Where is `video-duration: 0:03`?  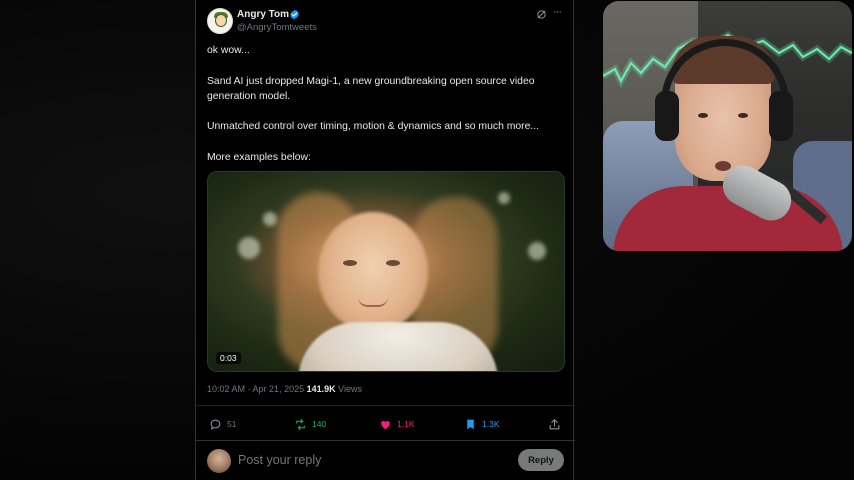 video-duration: 0:03 is located at coordinates (228, 358).